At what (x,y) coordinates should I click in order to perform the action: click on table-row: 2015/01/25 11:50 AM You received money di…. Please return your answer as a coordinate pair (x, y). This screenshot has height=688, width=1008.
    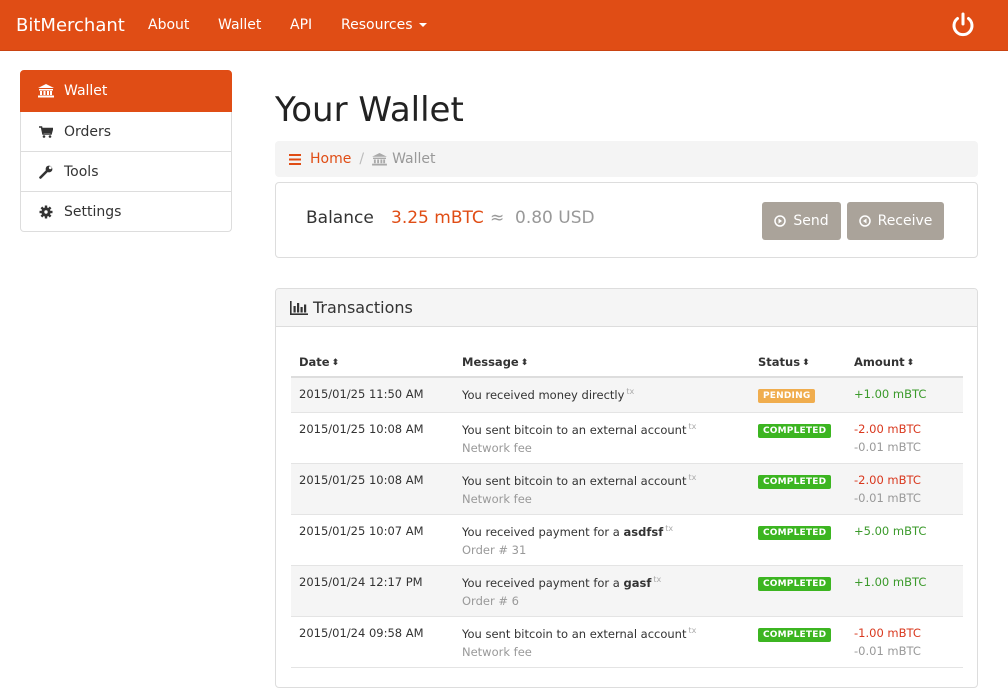
    Looking at the image, I should click on (627, 395).